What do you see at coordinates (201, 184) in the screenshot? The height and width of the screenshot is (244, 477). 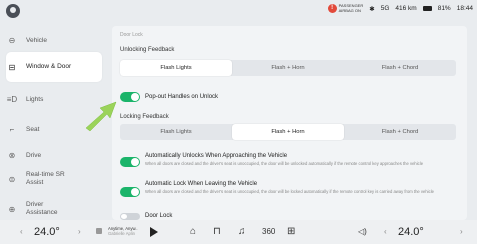 I see `auto-lock-title: Automatic Lock When Leaving the Vehicle` at bounding box center [201, 184].